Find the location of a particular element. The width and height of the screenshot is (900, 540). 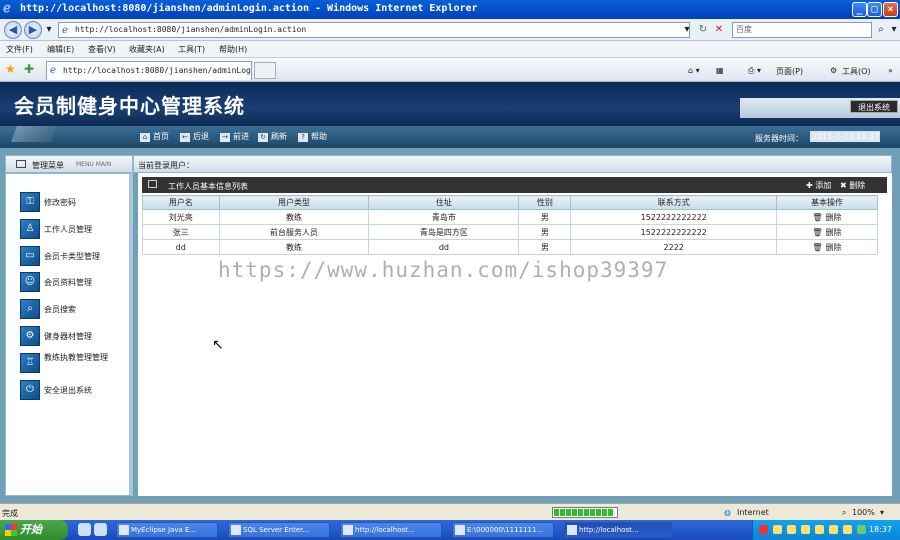

forward-button: ▶ is located at coordinates (33, 30).